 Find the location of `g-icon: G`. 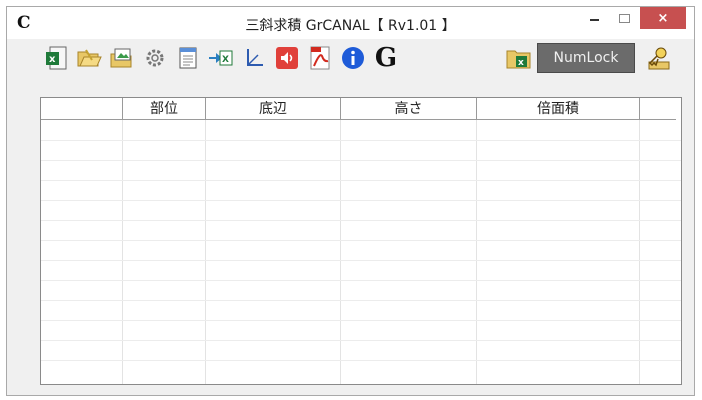

g-icon: G is located at coordinates (386, 58).